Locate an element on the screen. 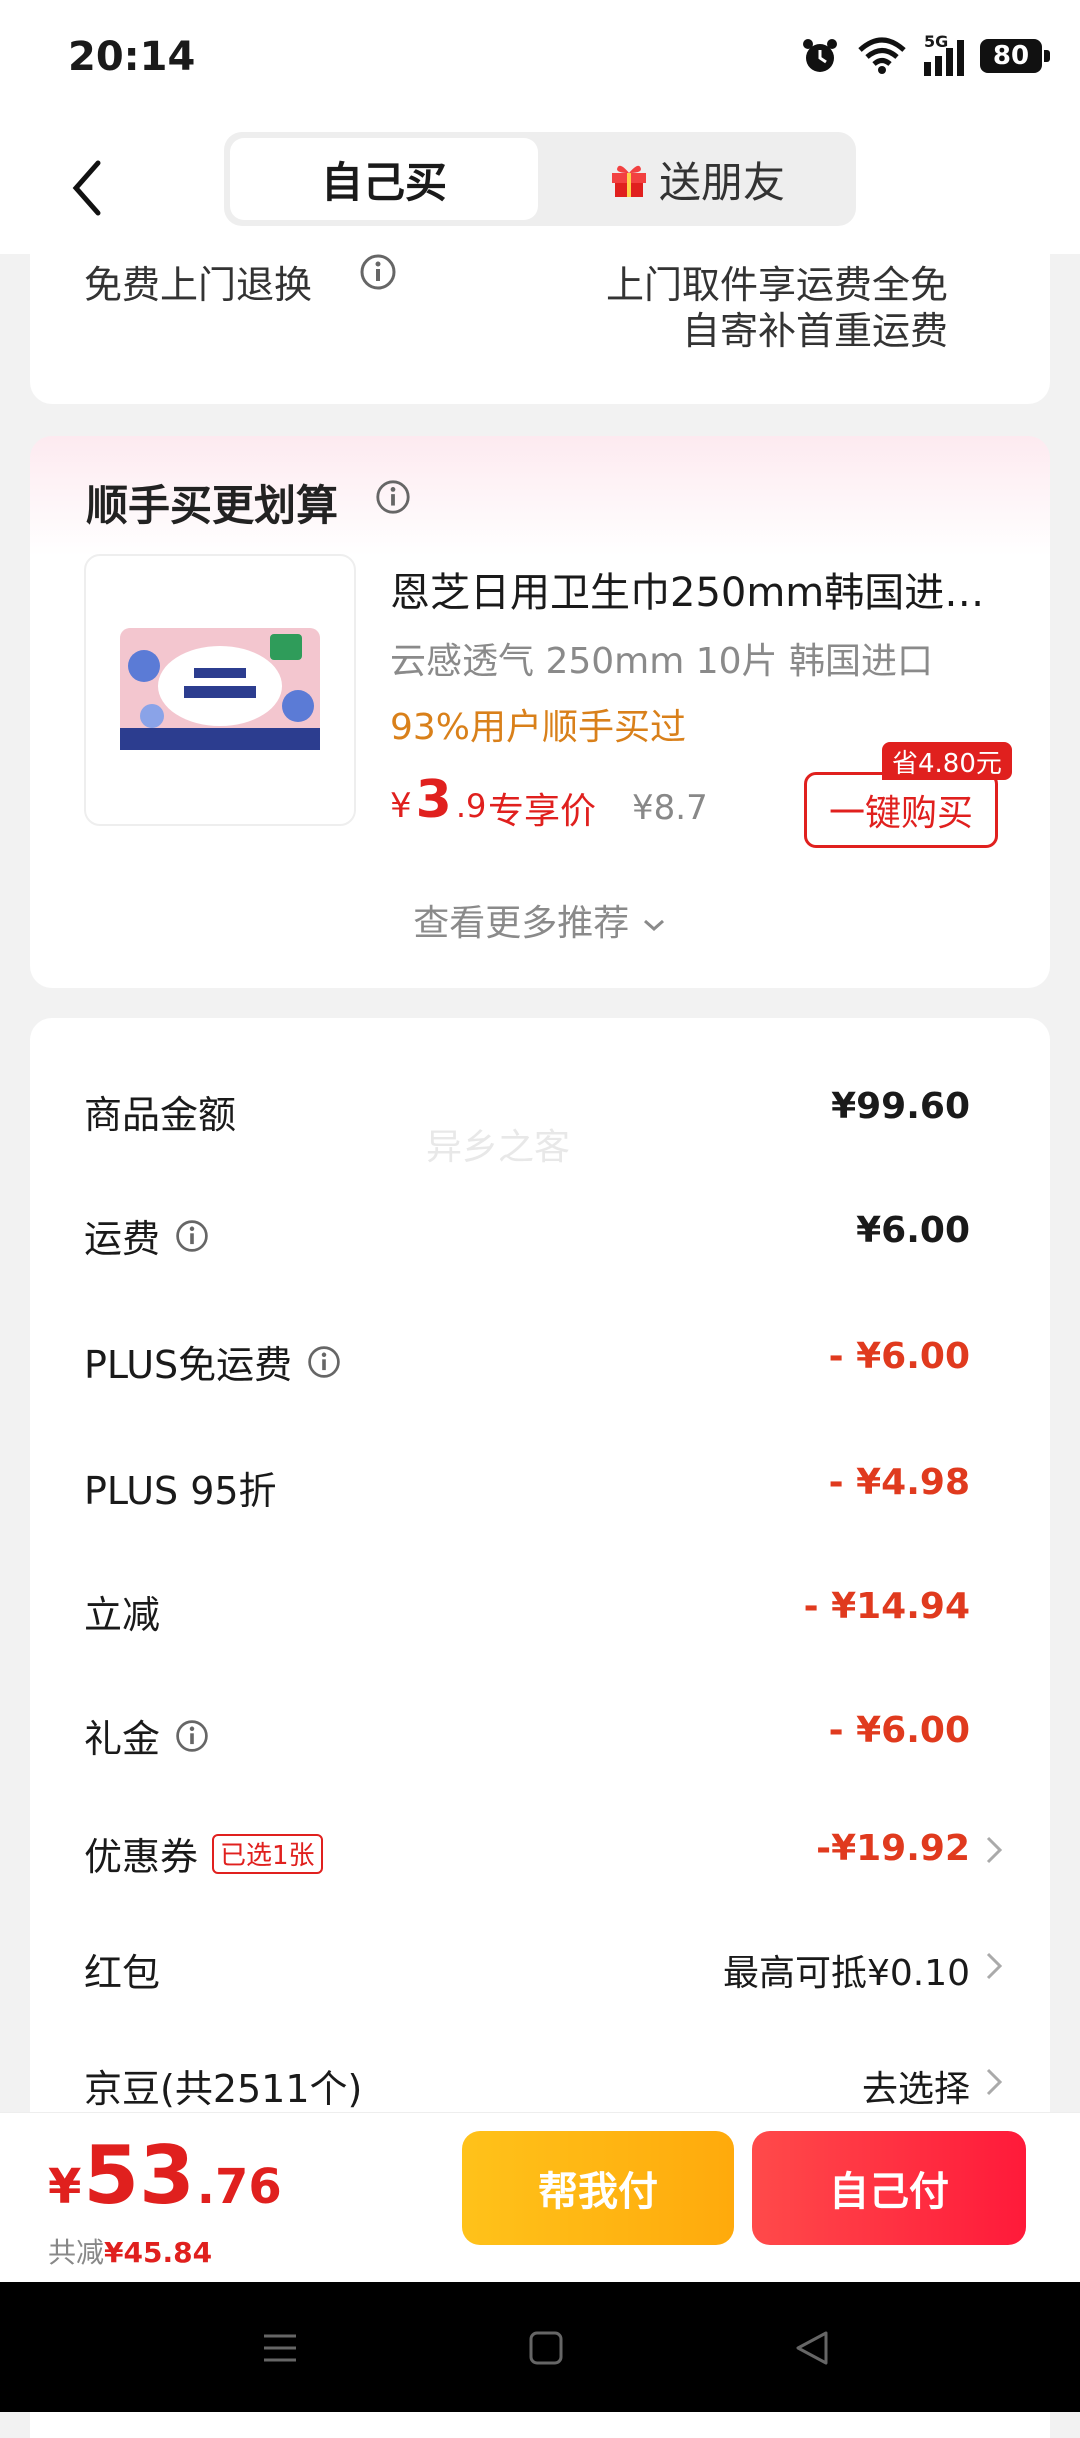 The width and height of the screenshot is (1080, 2438). coupon-row: 优惠券 已选1张 is located at coordinates (203, 1853).